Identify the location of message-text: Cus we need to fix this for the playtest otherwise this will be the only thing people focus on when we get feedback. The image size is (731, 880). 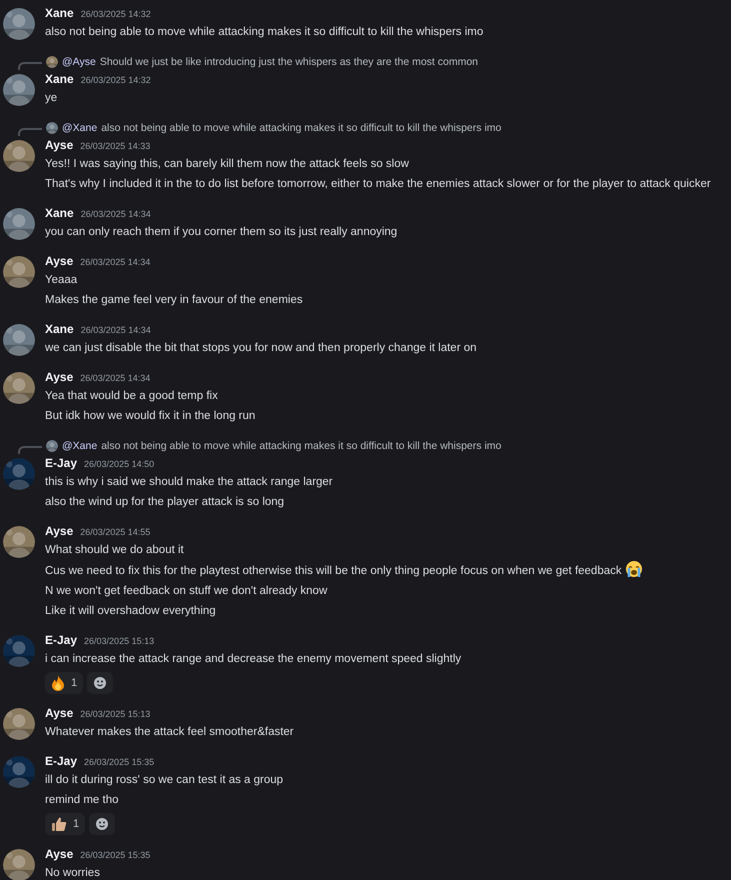
(344, 570).